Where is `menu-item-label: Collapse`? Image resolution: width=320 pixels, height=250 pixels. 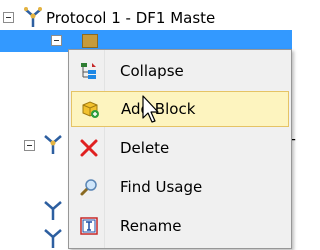 menu-item-label: Collapse is located at coordinates (152, 71).